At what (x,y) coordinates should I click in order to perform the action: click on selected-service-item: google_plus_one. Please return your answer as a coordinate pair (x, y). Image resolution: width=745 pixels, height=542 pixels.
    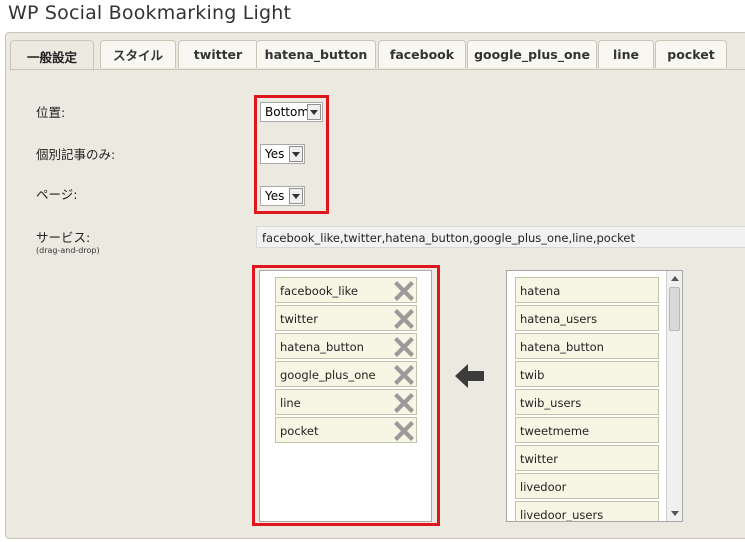
    Looking at the image, I should click on (346, 374).